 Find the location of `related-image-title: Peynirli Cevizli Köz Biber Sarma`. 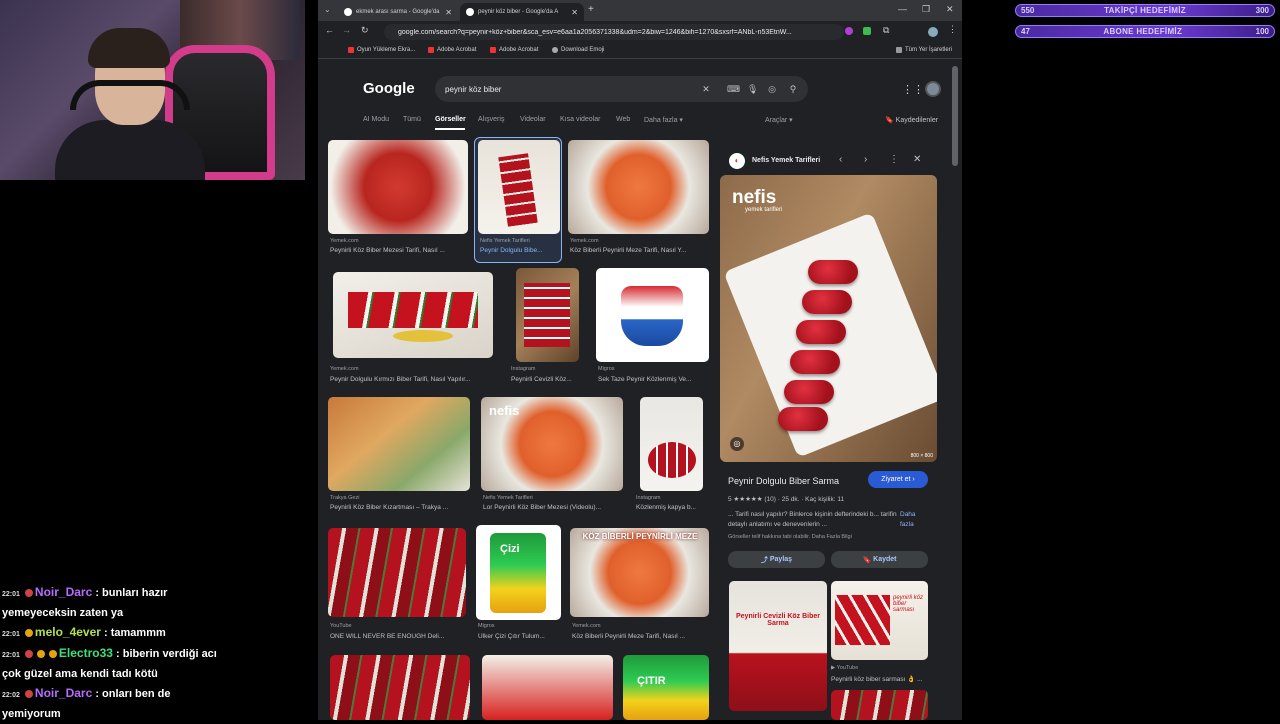

related-image-title: Peynirli Cevizli Köz Biber Sarma is located at coordinates (778, 620).